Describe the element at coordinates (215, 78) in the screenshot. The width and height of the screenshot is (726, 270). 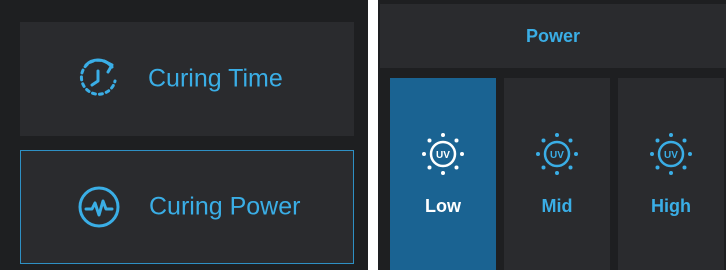
I see `curing-time-label: Curing Time` at that location.